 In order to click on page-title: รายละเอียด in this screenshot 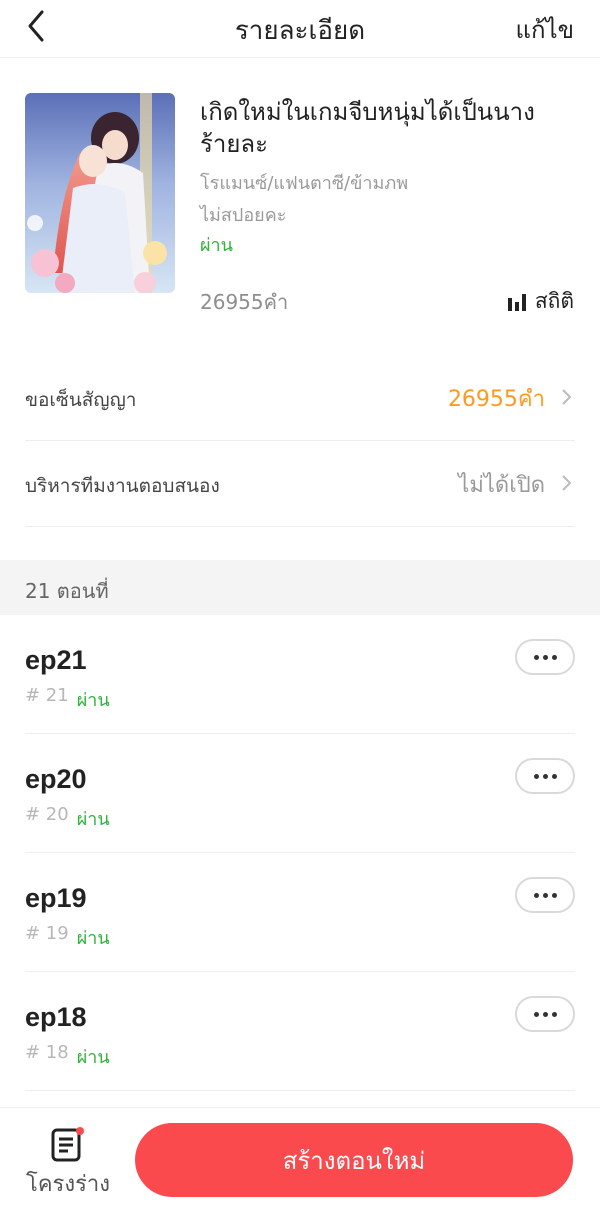, I will do `click(300, 31)`.